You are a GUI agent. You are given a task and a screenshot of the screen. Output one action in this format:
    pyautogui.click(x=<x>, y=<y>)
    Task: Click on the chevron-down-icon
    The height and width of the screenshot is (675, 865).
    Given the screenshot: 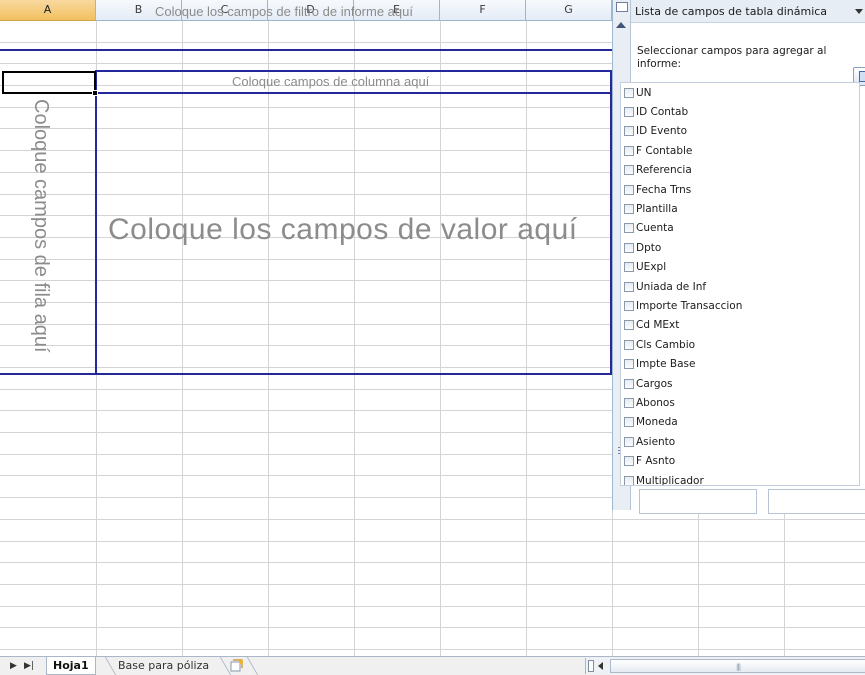 What is the action you would take?
    pyautogui.click(x=859, y=11)
    